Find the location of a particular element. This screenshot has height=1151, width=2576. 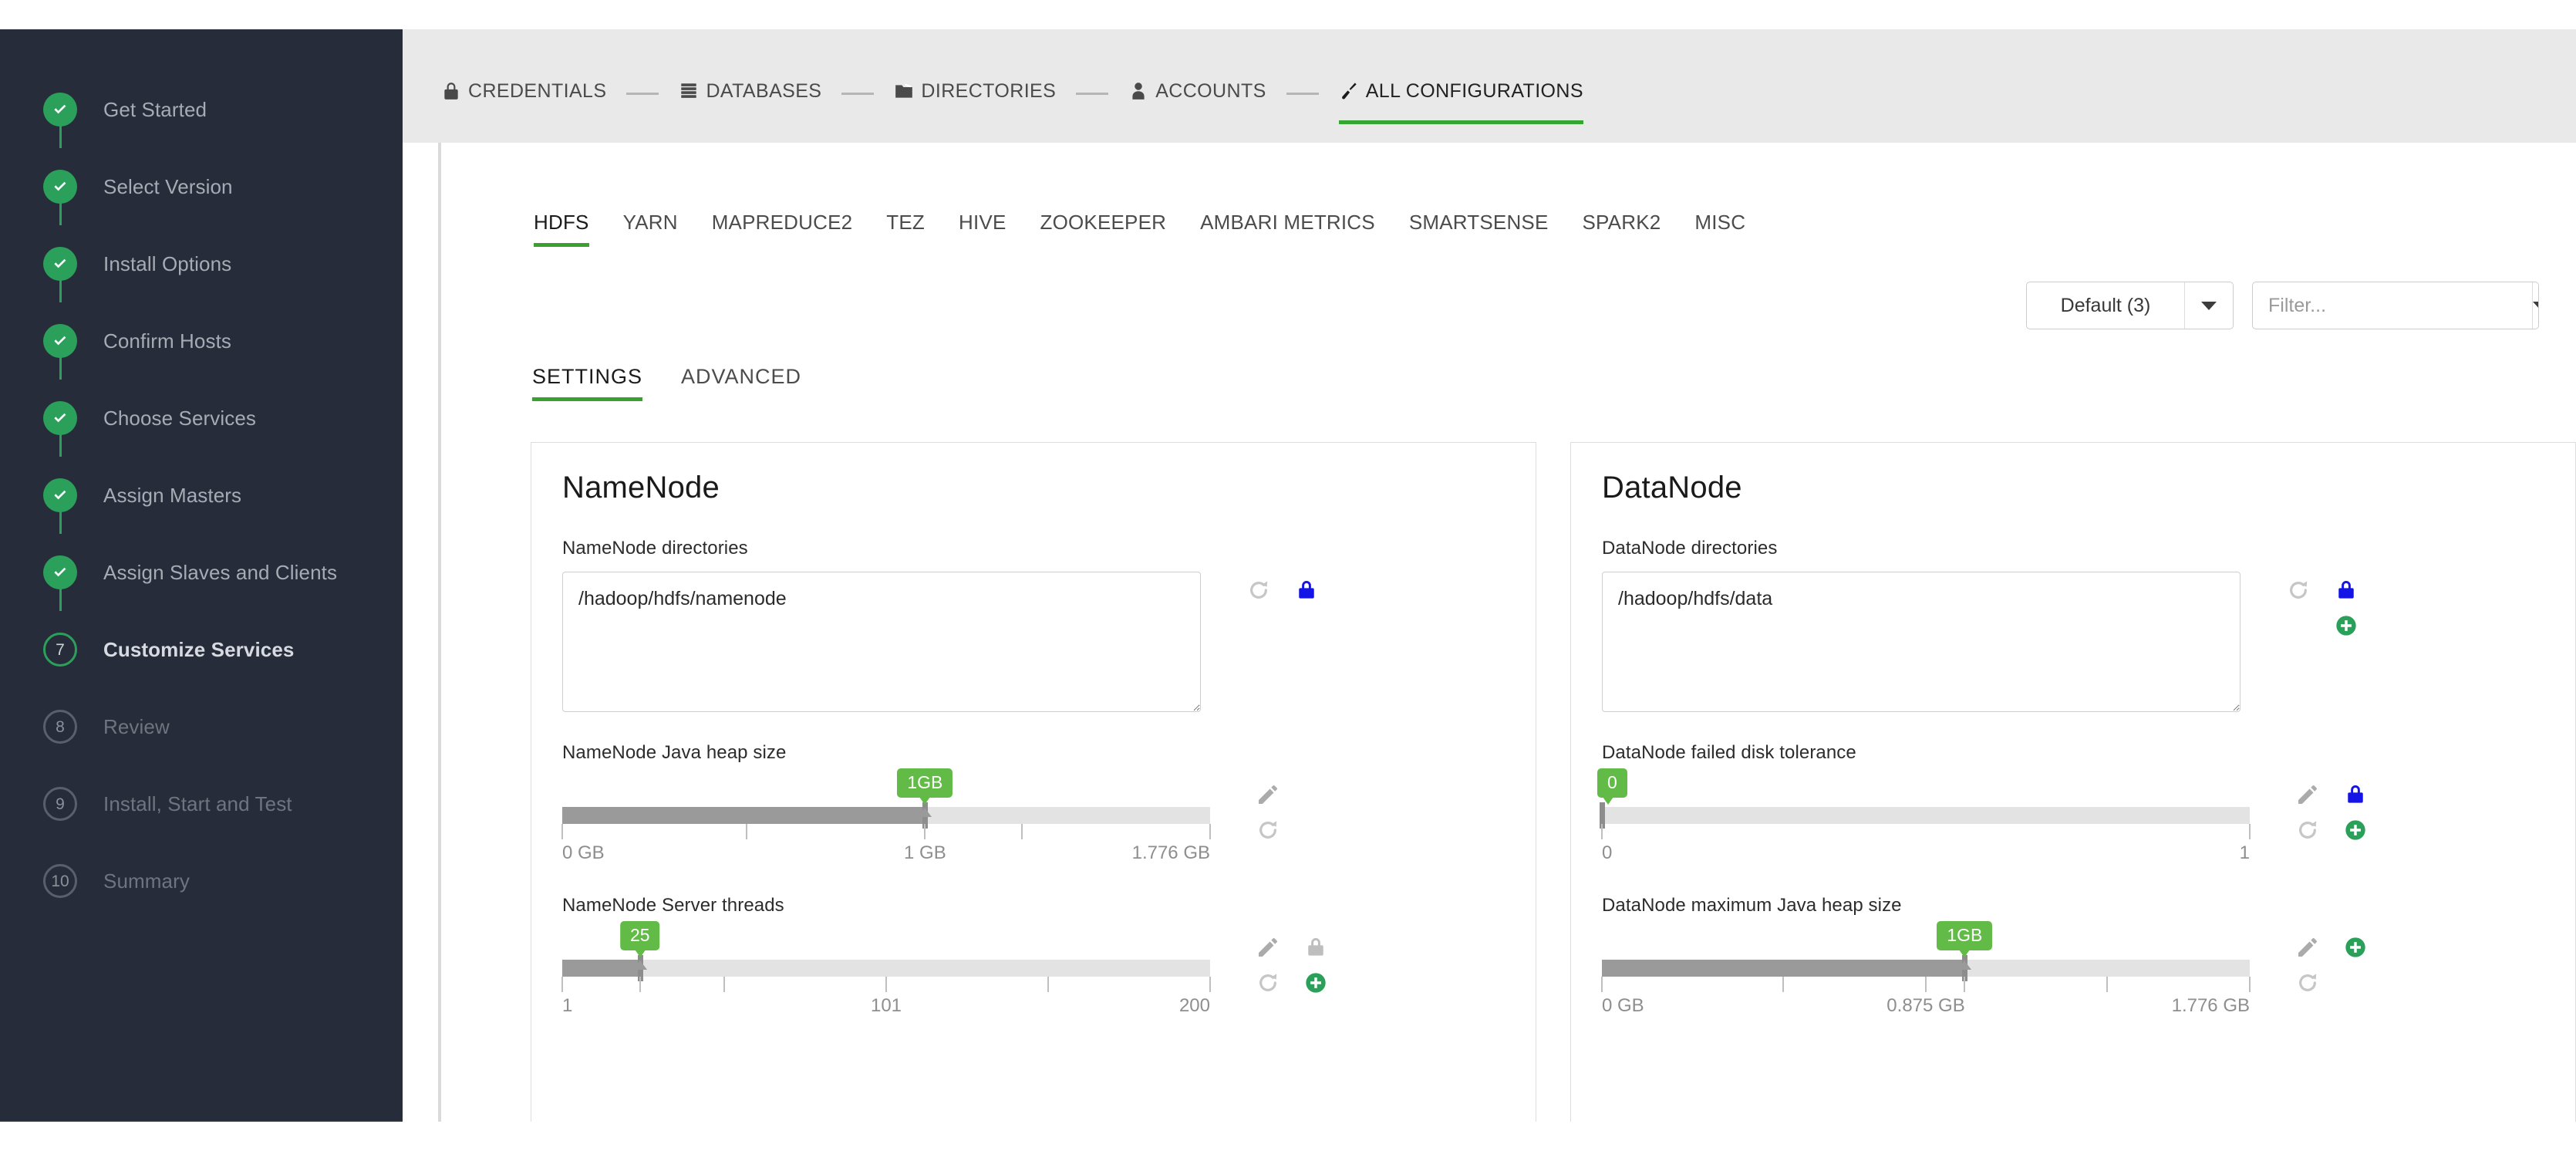

wizard-step-label: Get Started is located at coordinates (155, 109).